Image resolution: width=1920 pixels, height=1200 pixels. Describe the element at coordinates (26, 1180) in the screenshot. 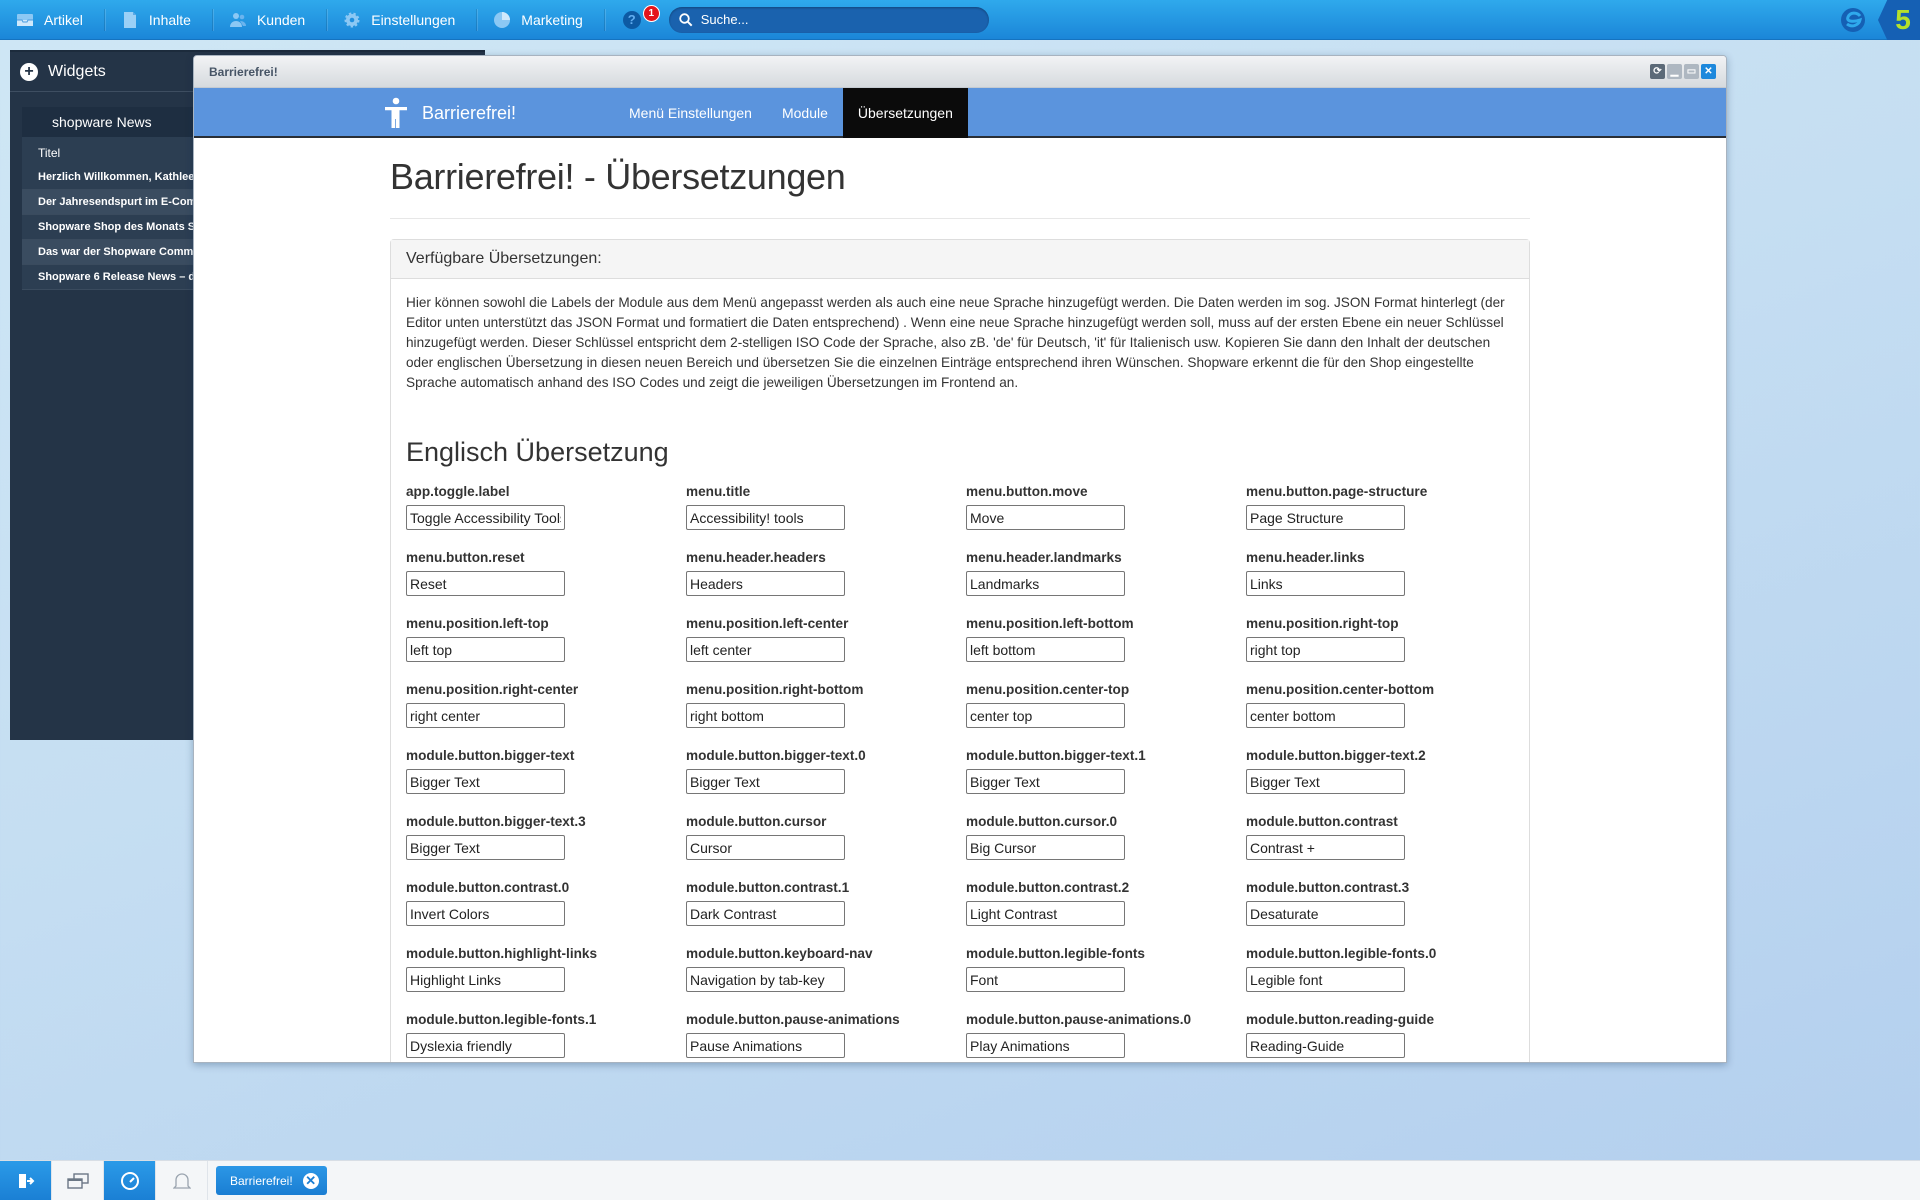

I see `logout-button` at that location.